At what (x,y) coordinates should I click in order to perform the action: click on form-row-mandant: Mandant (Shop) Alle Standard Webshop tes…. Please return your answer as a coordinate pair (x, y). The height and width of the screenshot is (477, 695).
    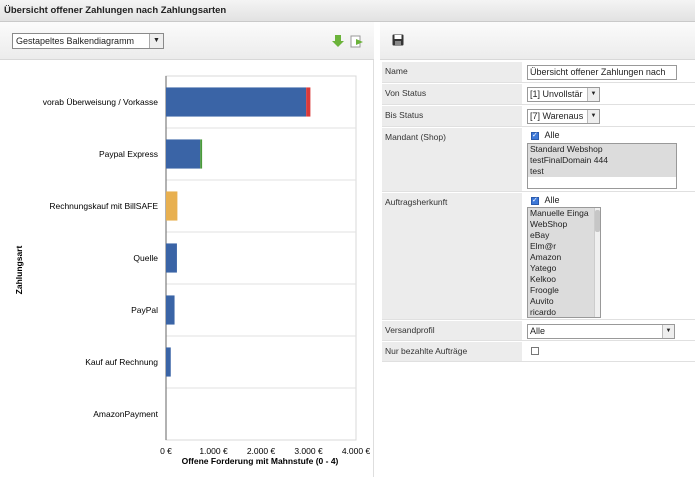
    Looking at the image, I should click on (538, 160).